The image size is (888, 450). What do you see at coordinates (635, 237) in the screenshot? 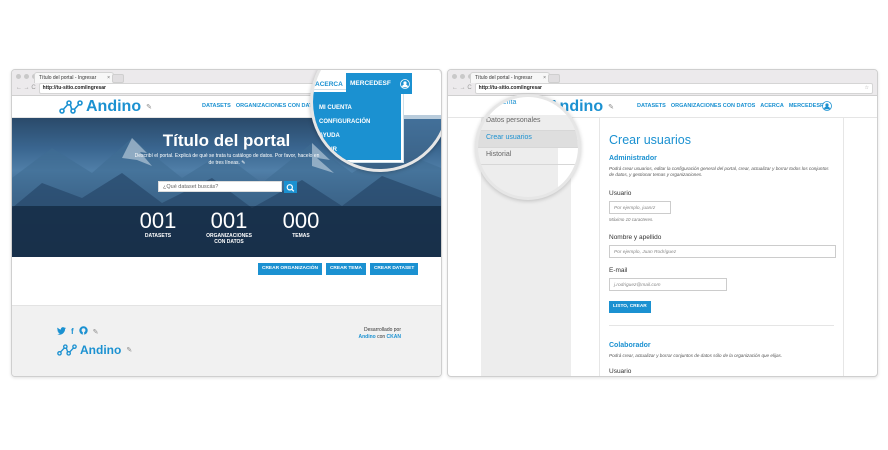
I see `nombre-label: Nombre y apellido` at bounding box center [635, 237].